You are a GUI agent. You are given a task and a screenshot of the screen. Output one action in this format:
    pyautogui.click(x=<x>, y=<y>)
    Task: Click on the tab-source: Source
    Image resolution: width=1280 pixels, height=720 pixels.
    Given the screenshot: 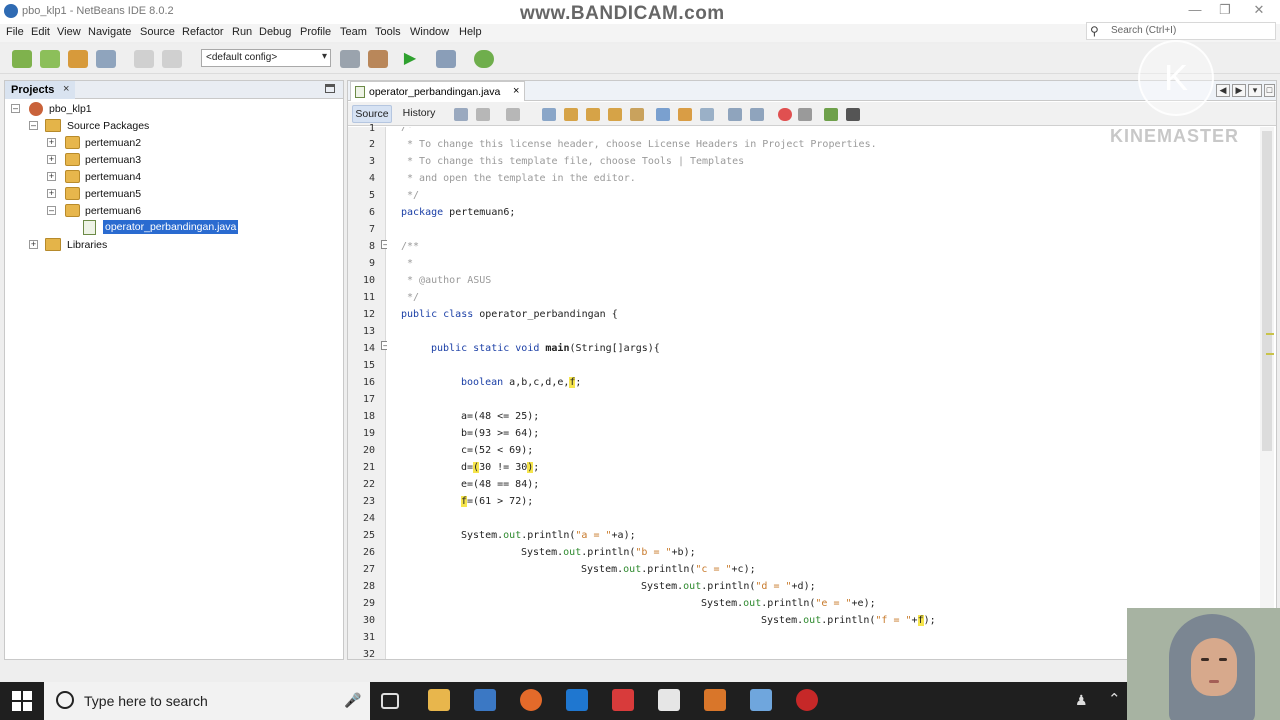 What is the action you would take?
    pyautogui.click(x=372, y=114)
    